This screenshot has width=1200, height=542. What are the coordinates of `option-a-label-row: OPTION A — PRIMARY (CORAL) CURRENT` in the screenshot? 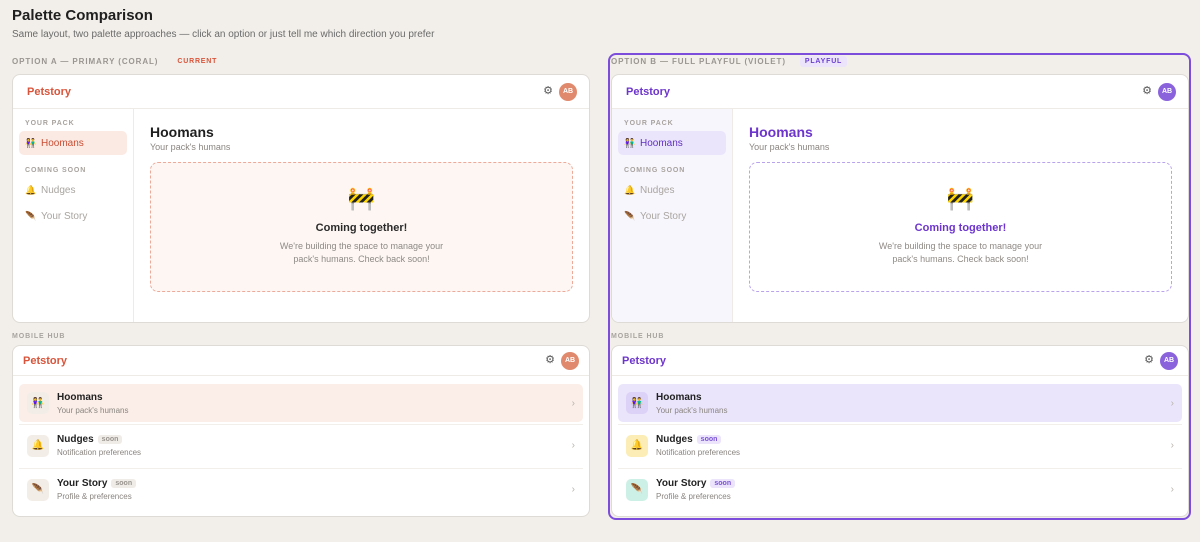 It's located at (301, 61).